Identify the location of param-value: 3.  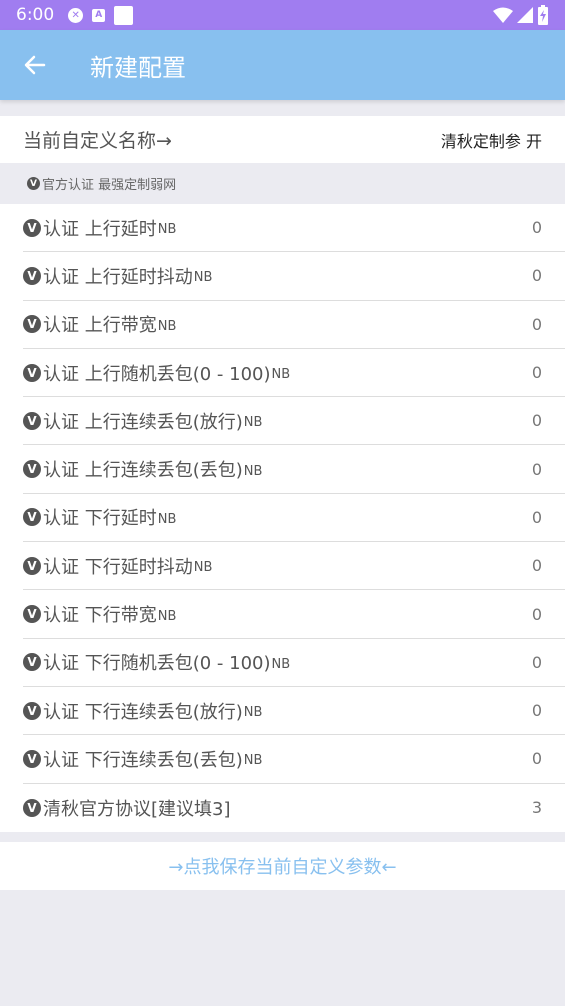
(536, 808).